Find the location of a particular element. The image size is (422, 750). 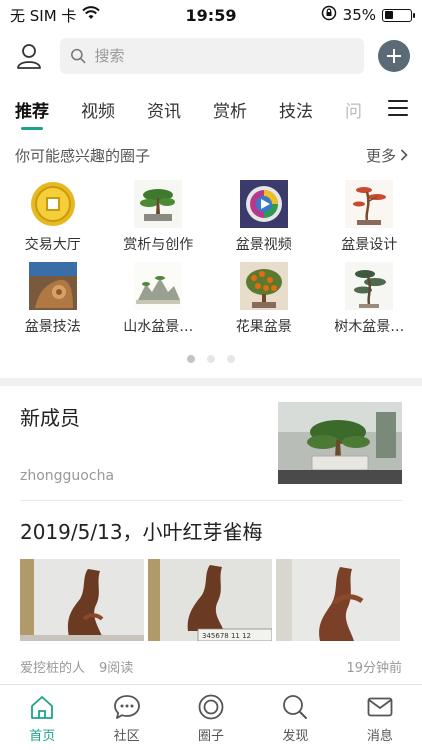

circle-item: 盆景视频 is located at coordinates (264, 217).